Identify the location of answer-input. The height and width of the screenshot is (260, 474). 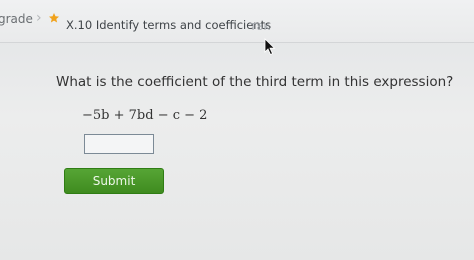
(119, 144).